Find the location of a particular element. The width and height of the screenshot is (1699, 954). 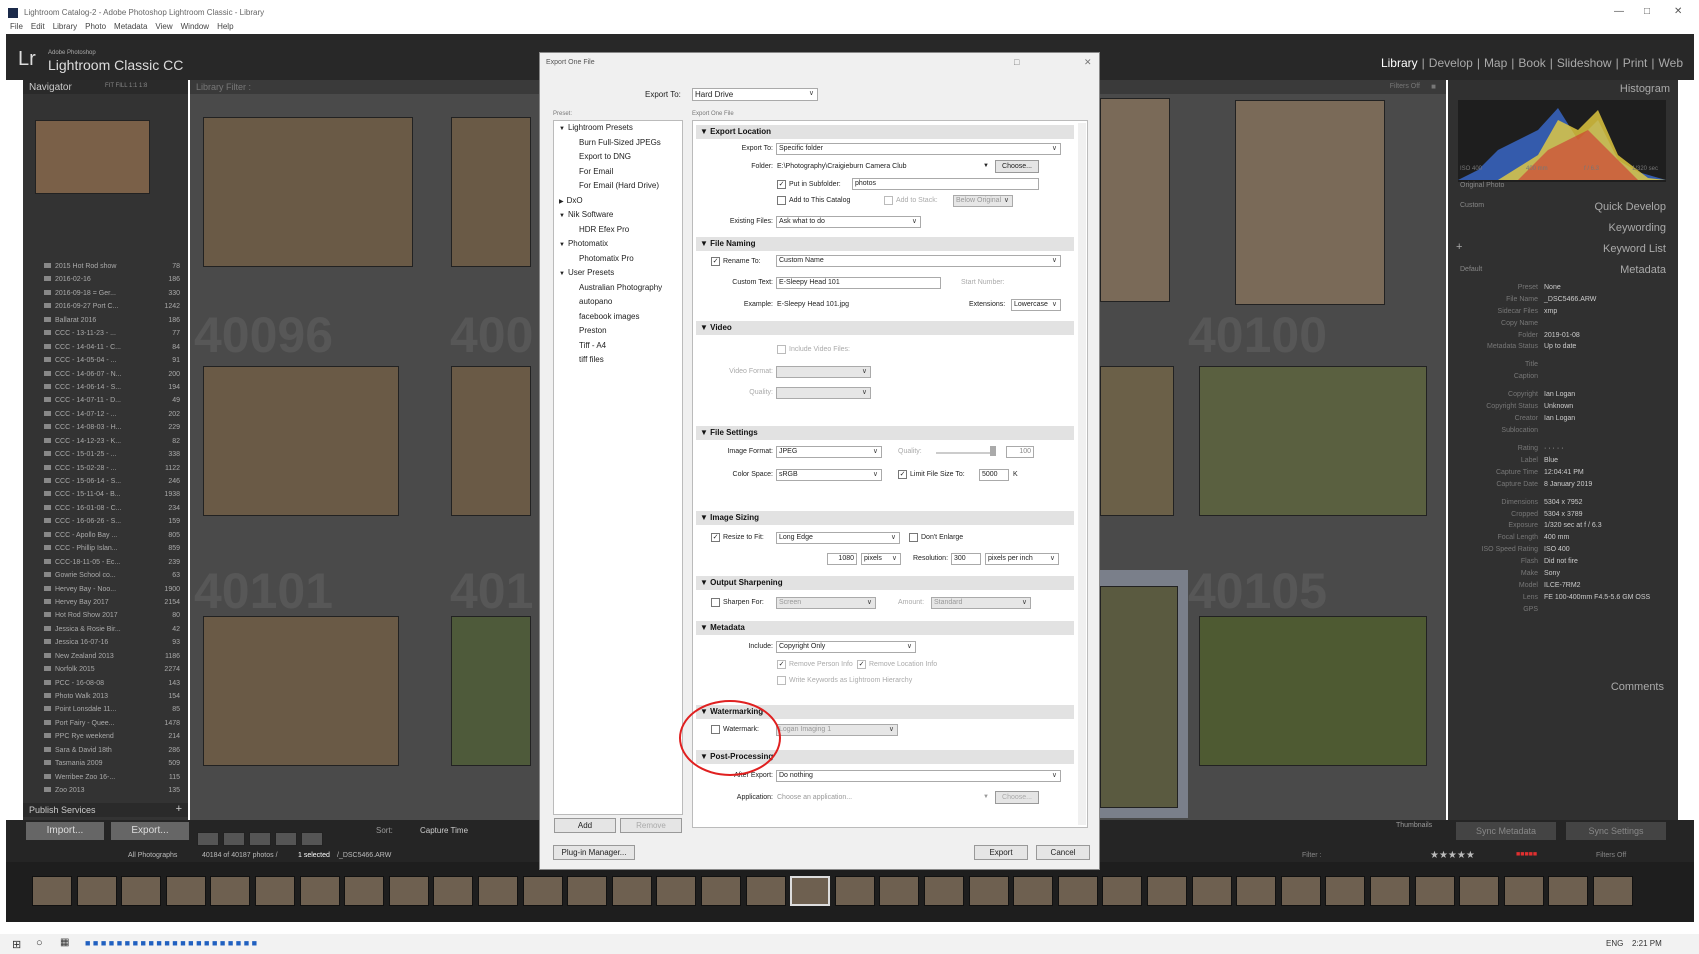

preset-item: Preston is located at coordinates (618, 331).